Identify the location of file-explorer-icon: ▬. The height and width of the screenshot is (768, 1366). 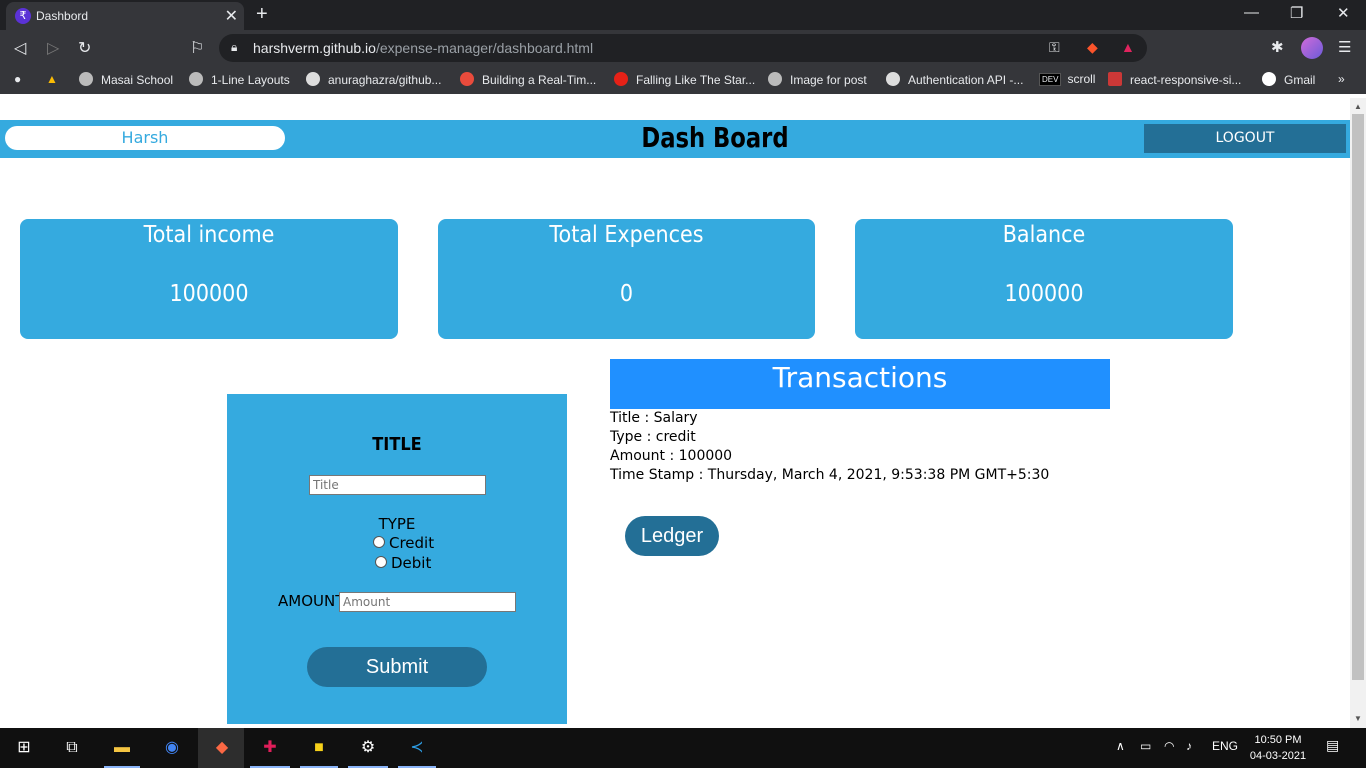
(122, 748).